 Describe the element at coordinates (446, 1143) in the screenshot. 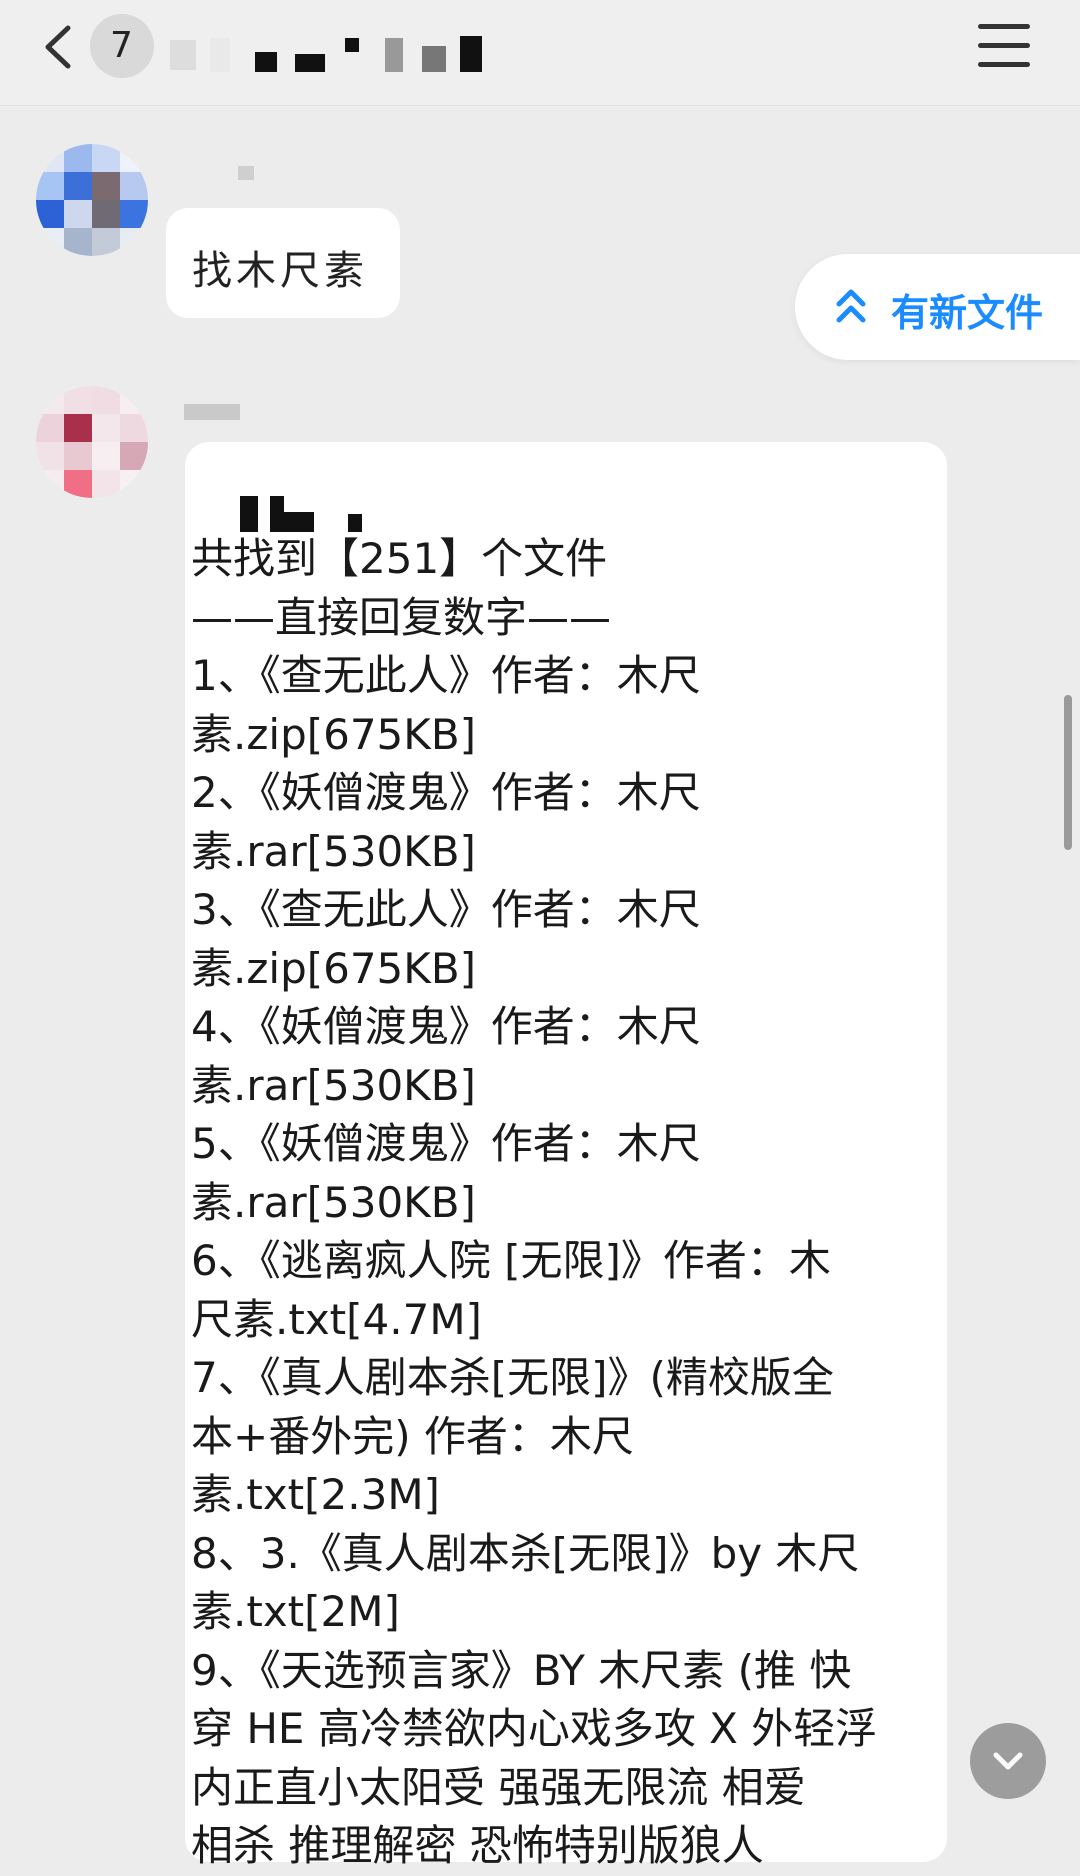

I see `line: 5、《妖僧渡鬼》作者：木尺` at that location.